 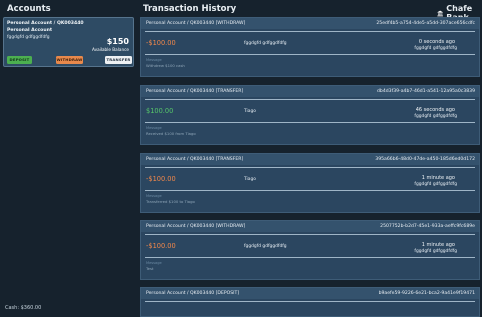 I want to click on withdraw-button: WITHDRAW, so click(x=69, y=60).